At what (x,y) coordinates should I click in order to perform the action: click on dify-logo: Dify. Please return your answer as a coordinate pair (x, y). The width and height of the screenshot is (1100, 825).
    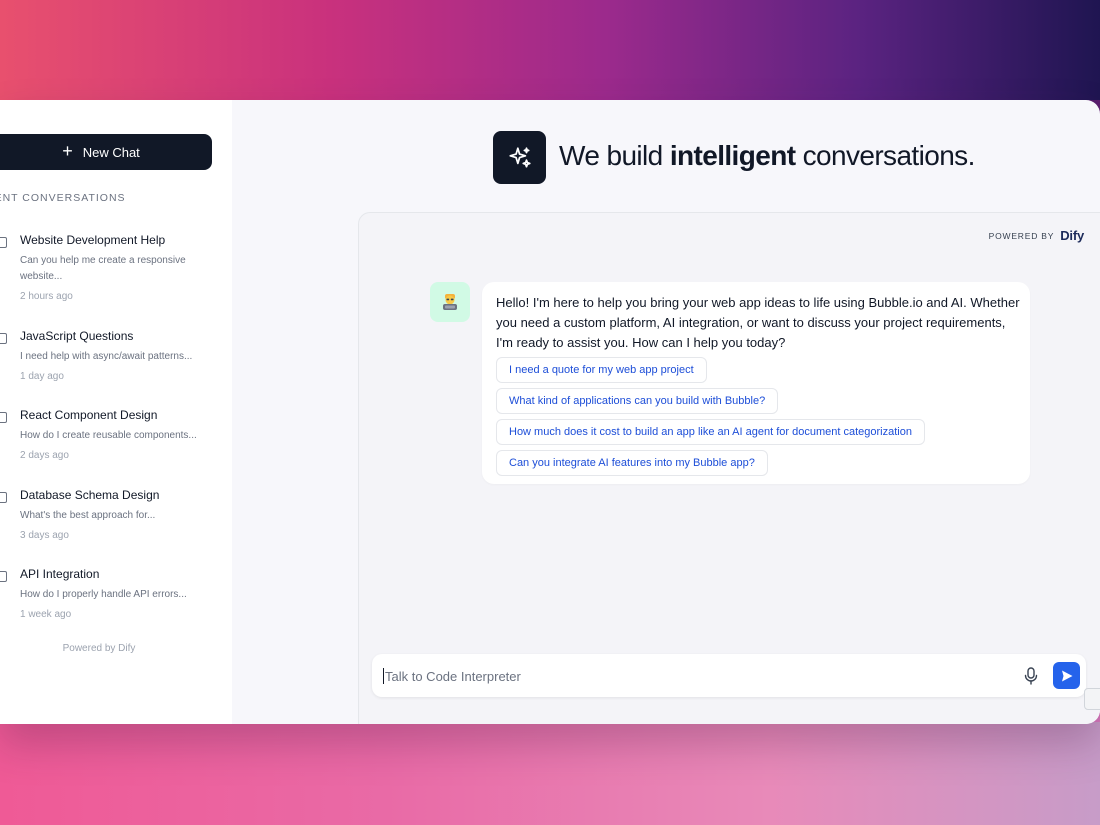
    Looking at the image, I should click on (1072, 235).